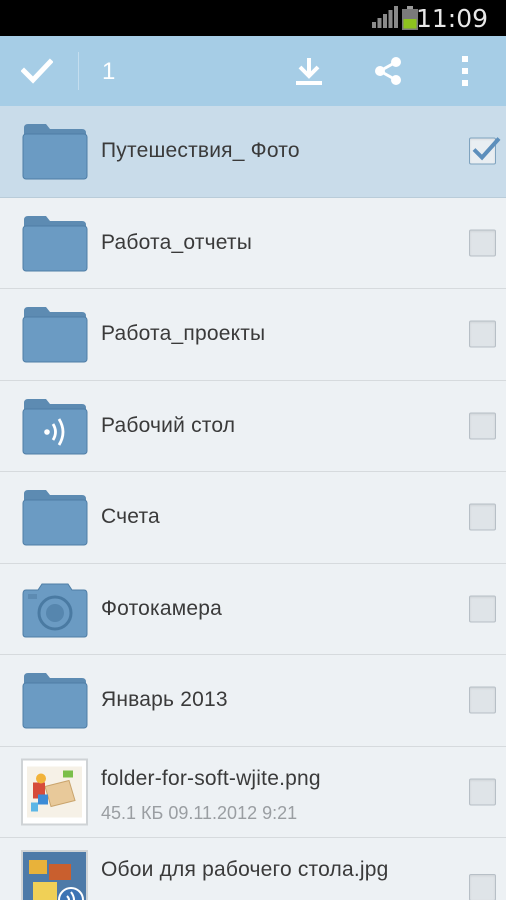  What do you see at coordinates (451, 18) in the screenshot?
I see `clock: 11:09` at bounding box center [451, 18].